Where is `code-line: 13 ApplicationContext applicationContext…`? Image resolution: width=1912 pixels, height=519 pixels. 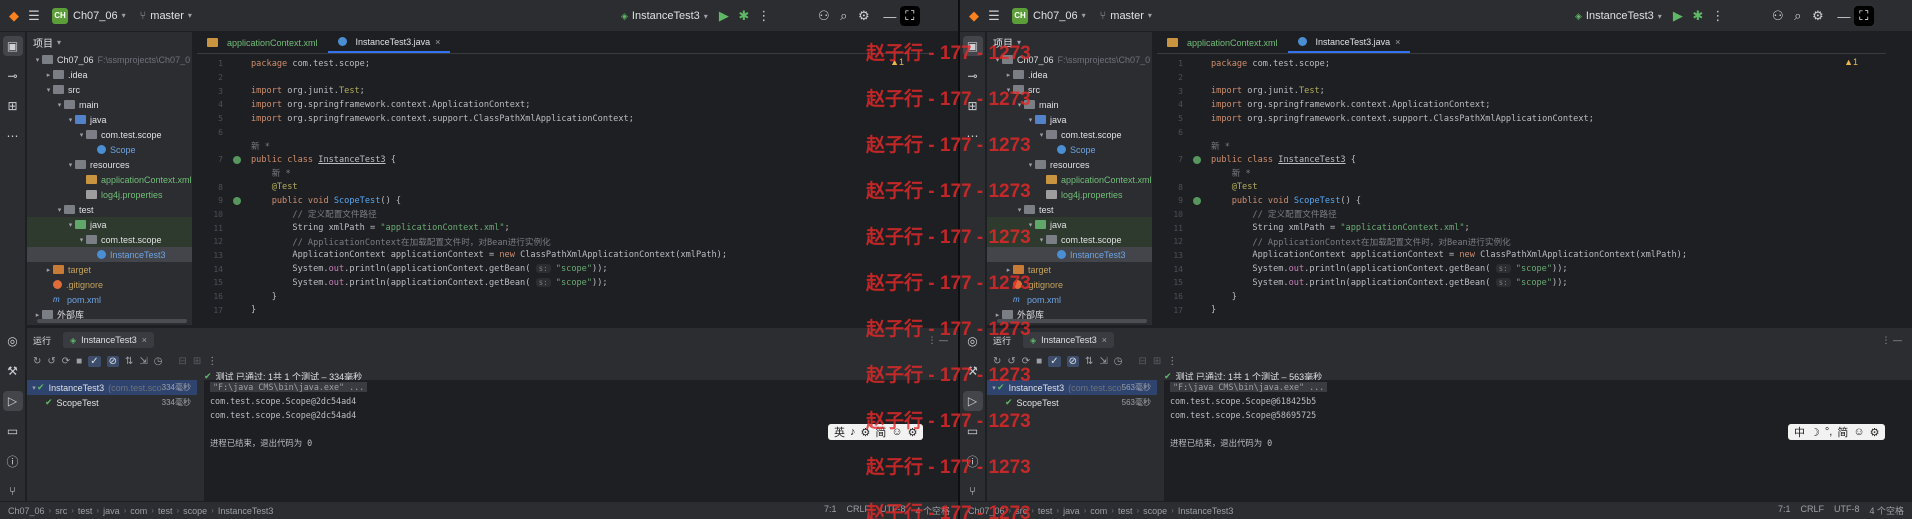 code-line: 13 ApplicationContext applicationContext… is located at coordinates (564, 256).